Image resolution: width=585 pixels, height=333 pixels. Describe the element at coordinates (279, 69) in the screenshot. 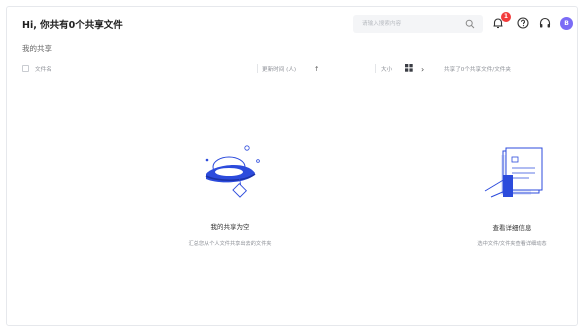

I see `column-updated: 更新时间 (人)` at that location.